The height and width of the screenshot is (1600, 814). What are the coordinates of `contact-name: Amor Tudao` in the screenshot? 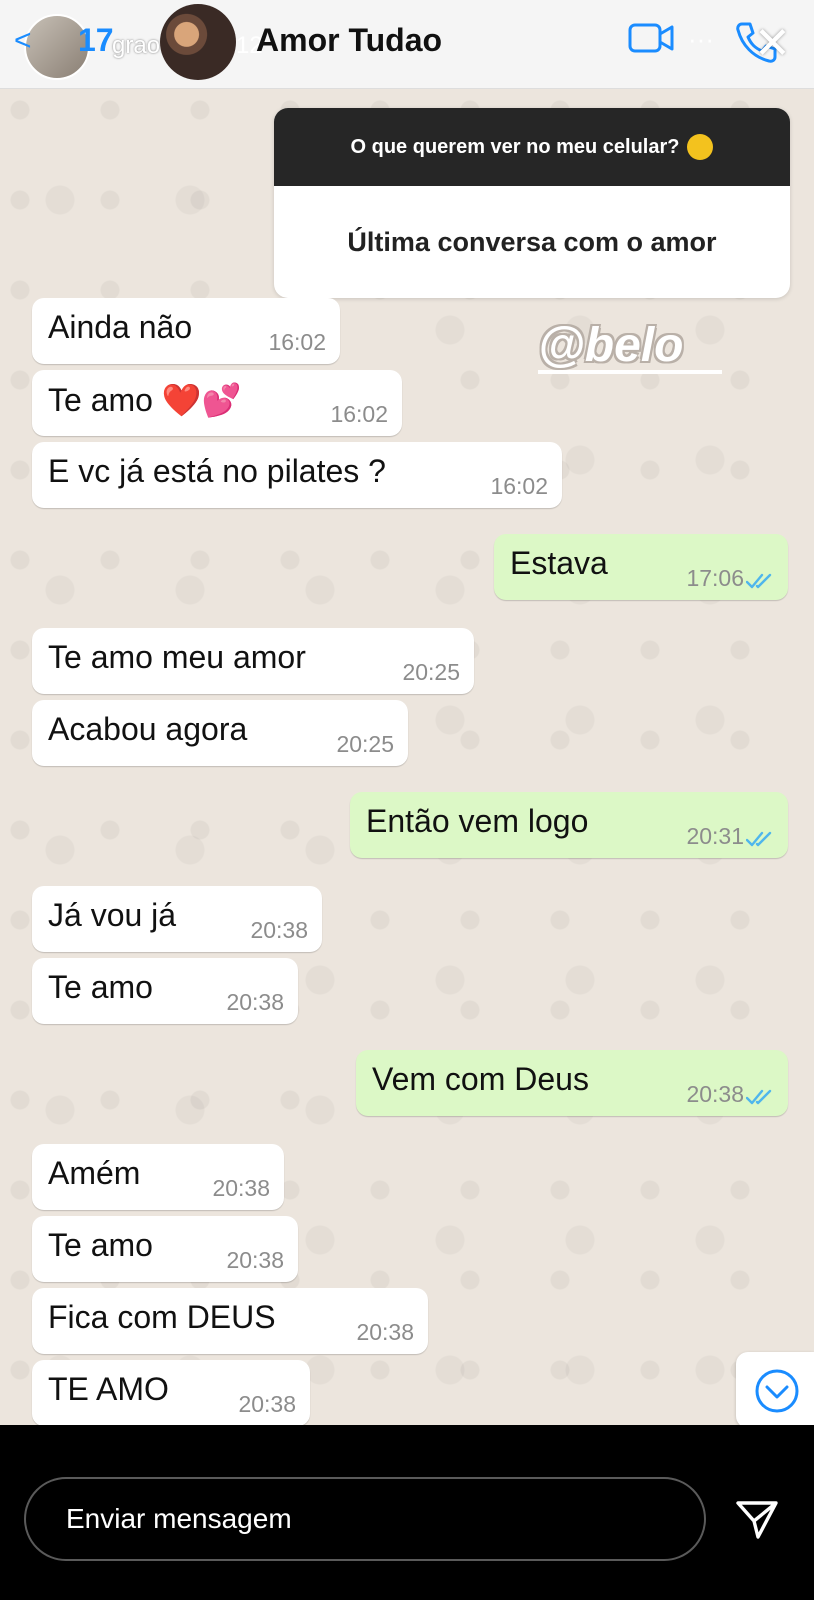 It's located at (349, 40).